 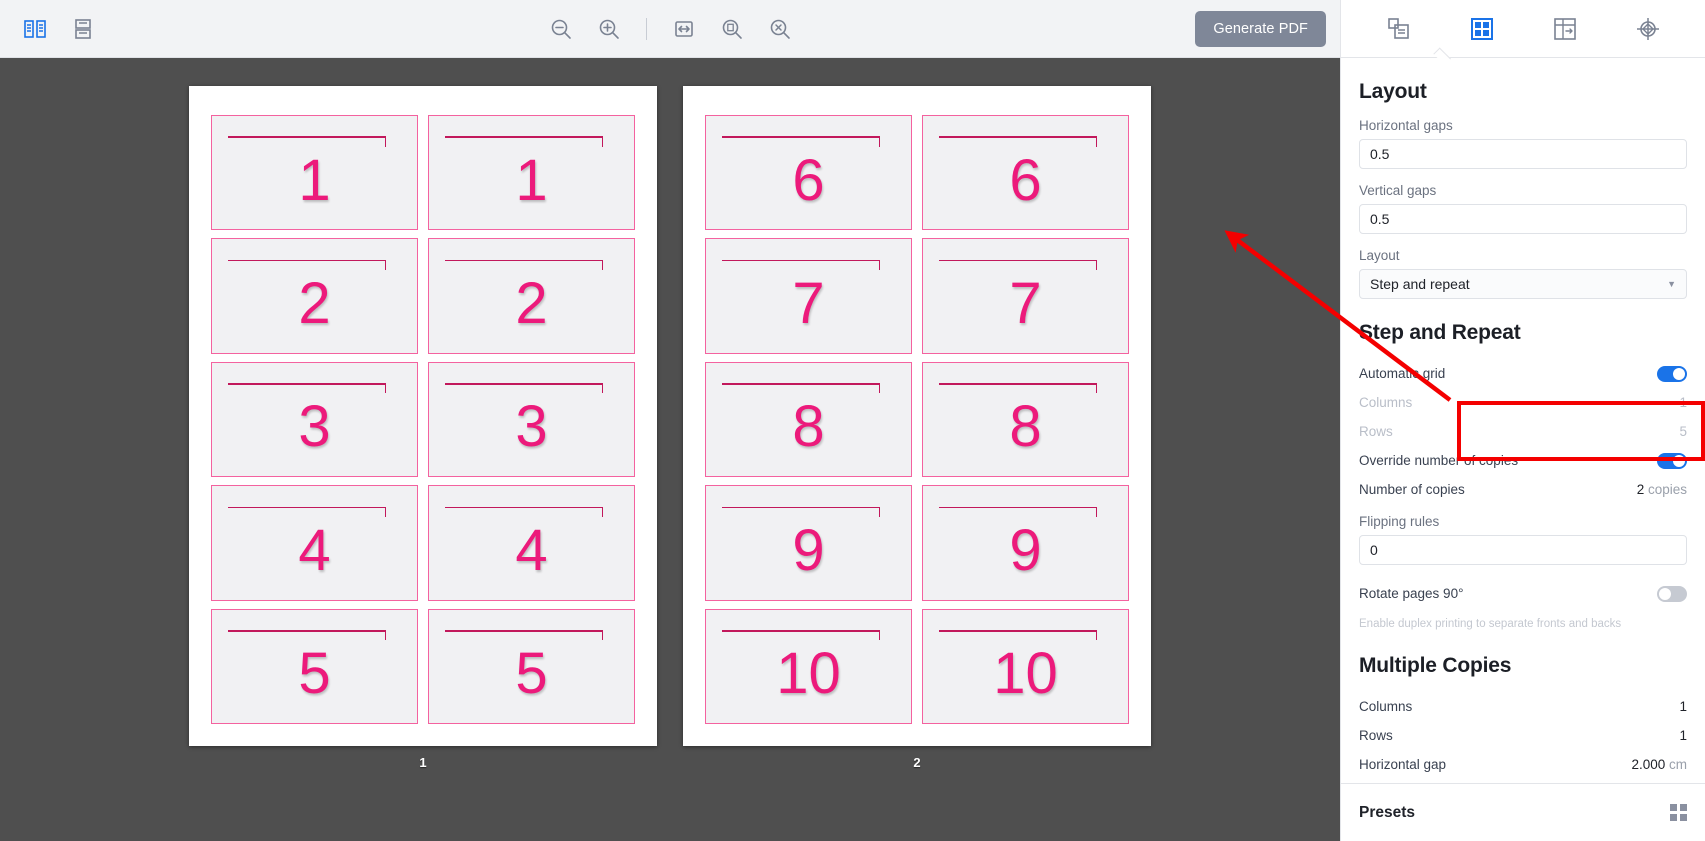 What do you see at coordinates (1399, 29) in the screenshot?
I see `copy-pages-icon` at bounding box center [1399, 29].